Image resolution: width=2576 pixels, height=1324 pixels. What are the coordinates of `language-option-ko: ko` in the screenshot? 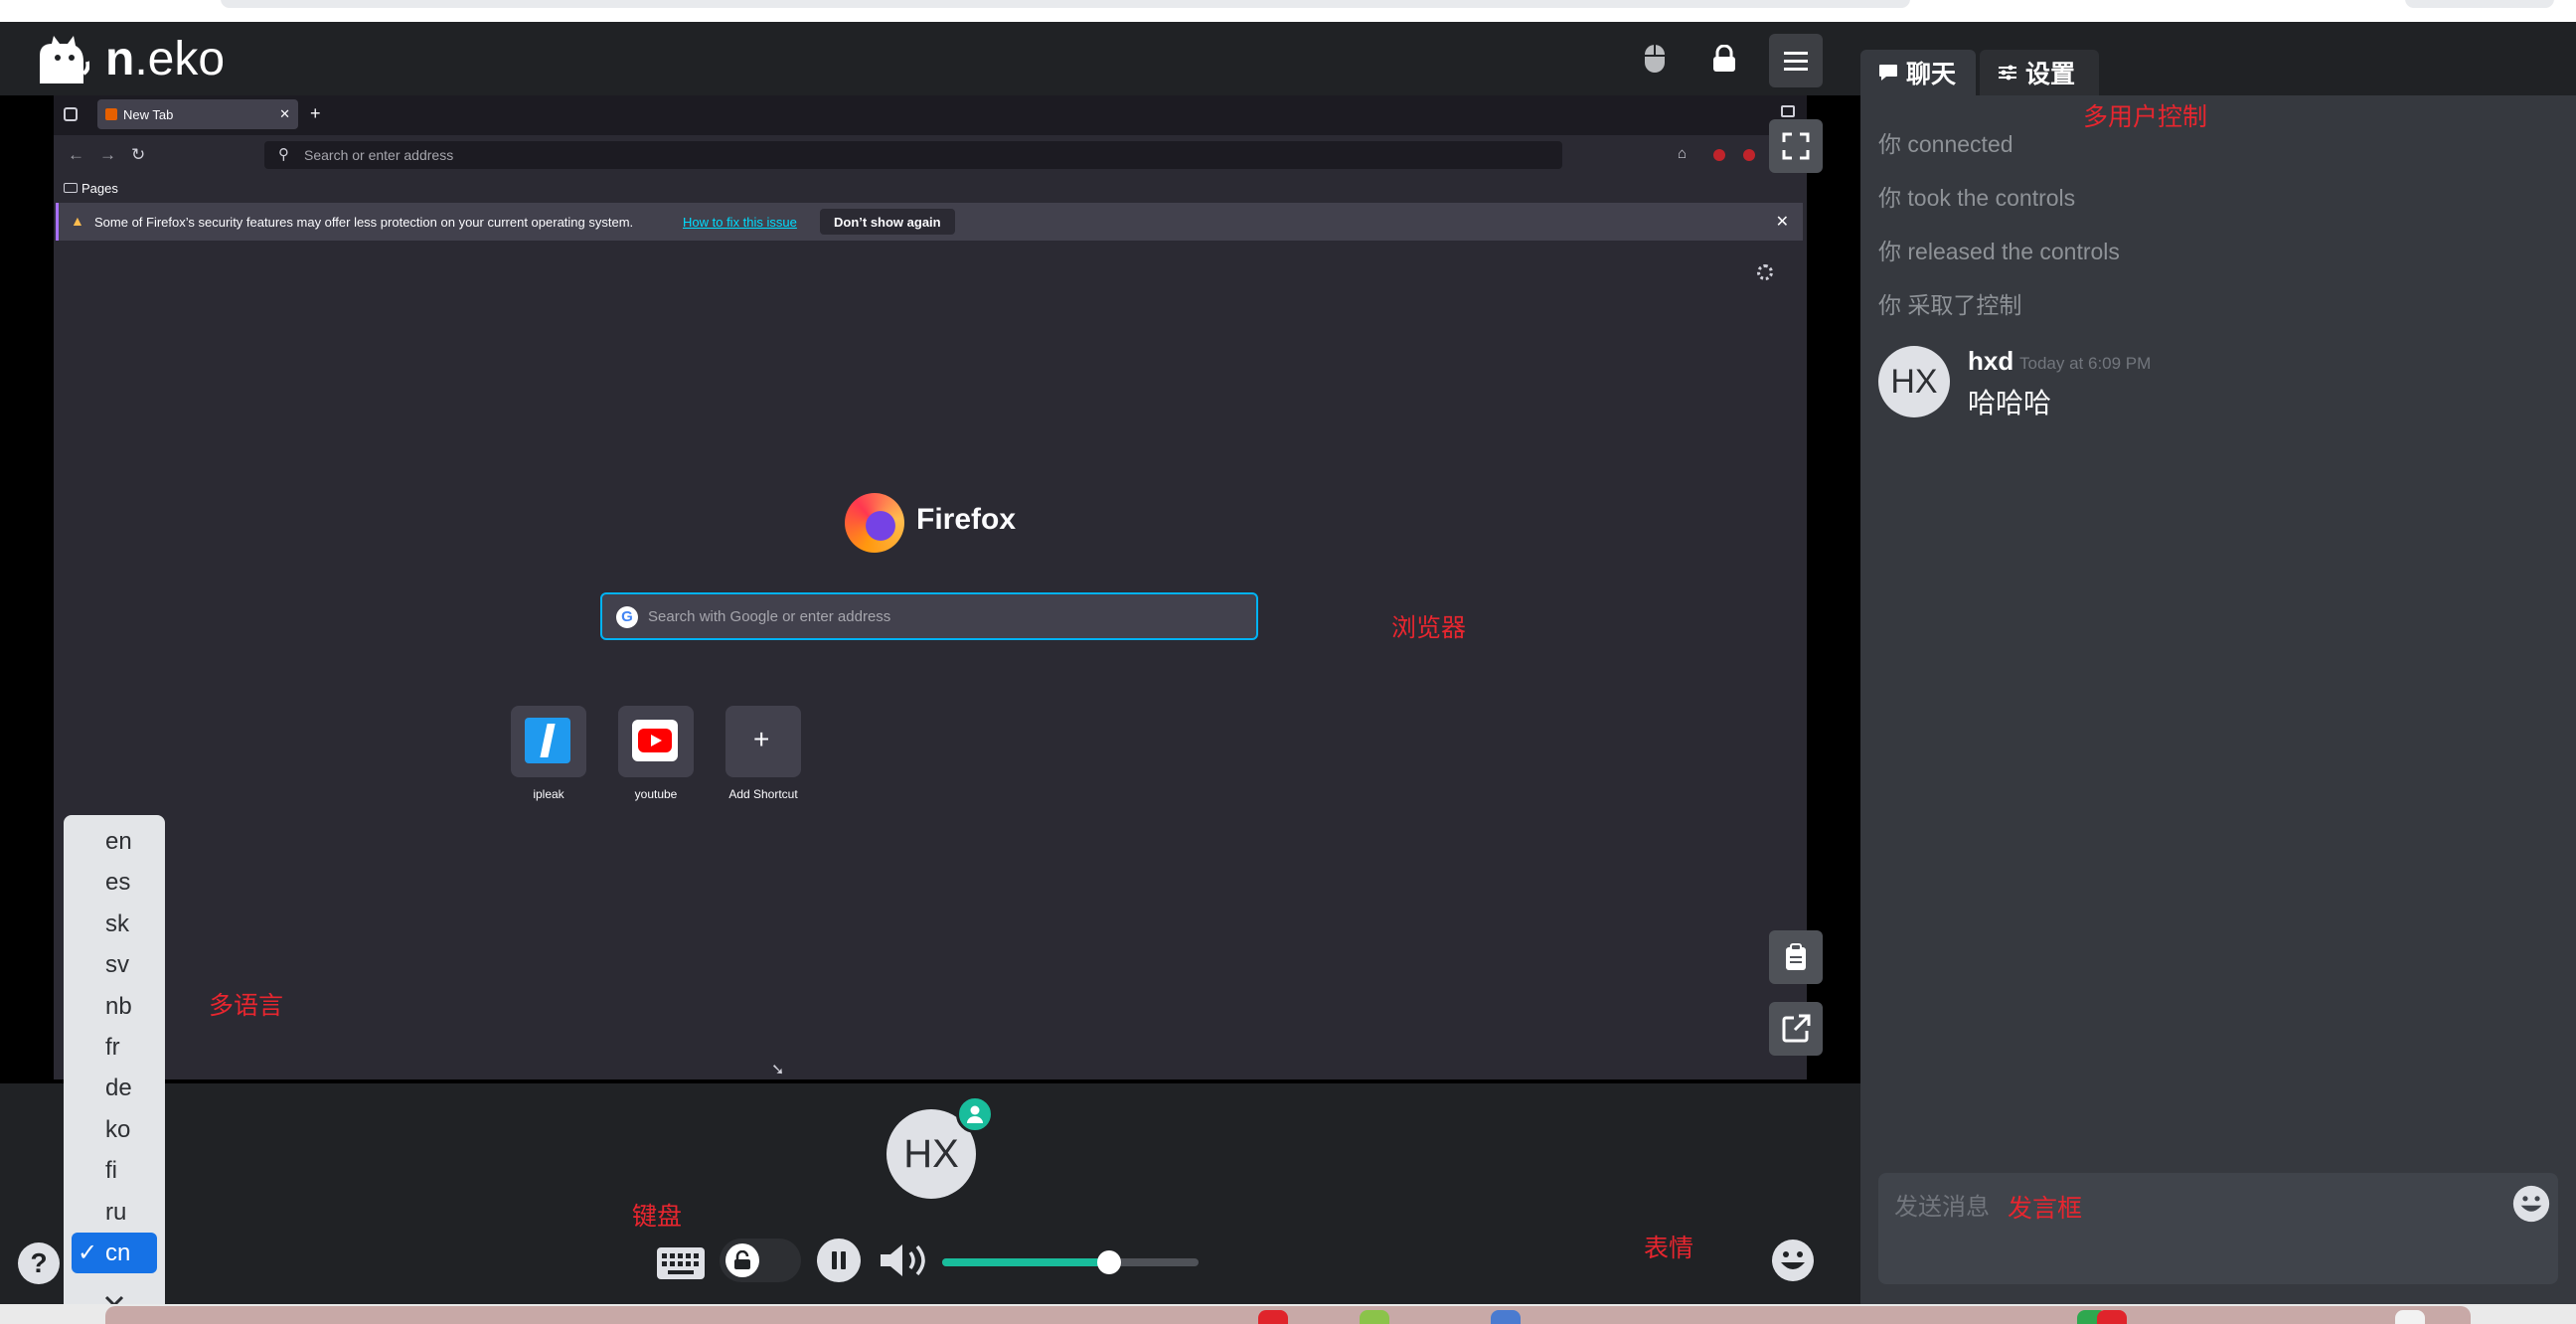 It's located at (114, 1129).